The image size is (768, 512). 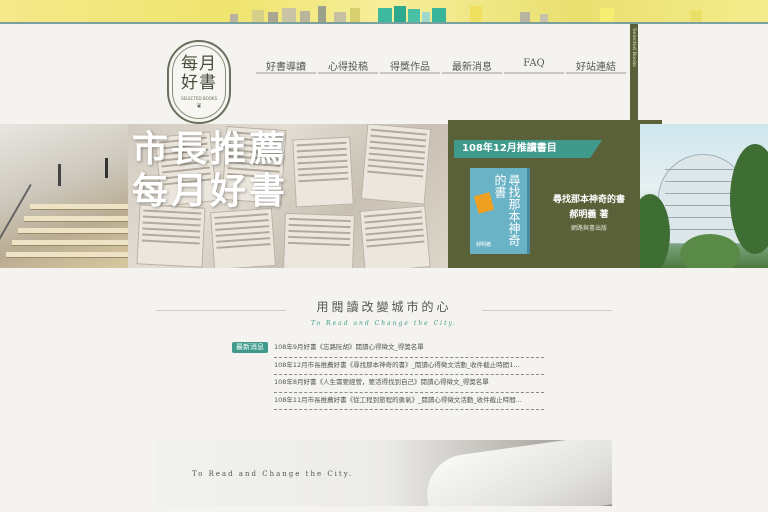 I want to click on slogan-rule-left, so click(x=221, y=310).